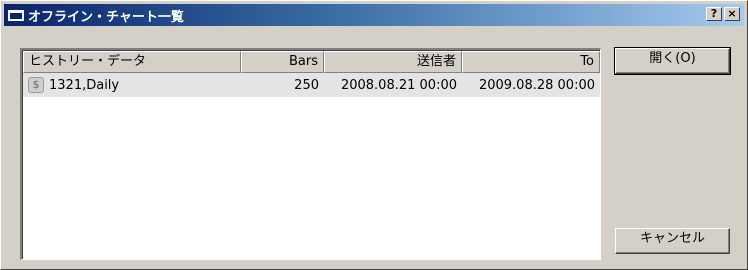  Describe the element at coordinates (398, 85) in the screenshot. I see `row-from-cell: 2008.08.21 00:00` at that location.